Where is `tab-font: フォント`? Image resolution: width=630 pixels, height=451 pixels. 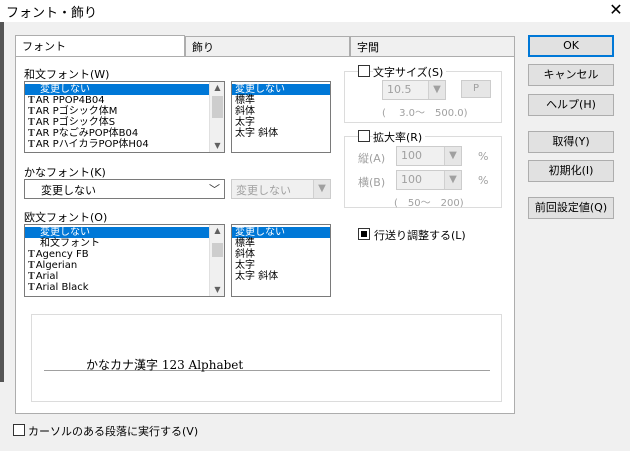
tab-font: フォント is located at coordinates (100, 46).